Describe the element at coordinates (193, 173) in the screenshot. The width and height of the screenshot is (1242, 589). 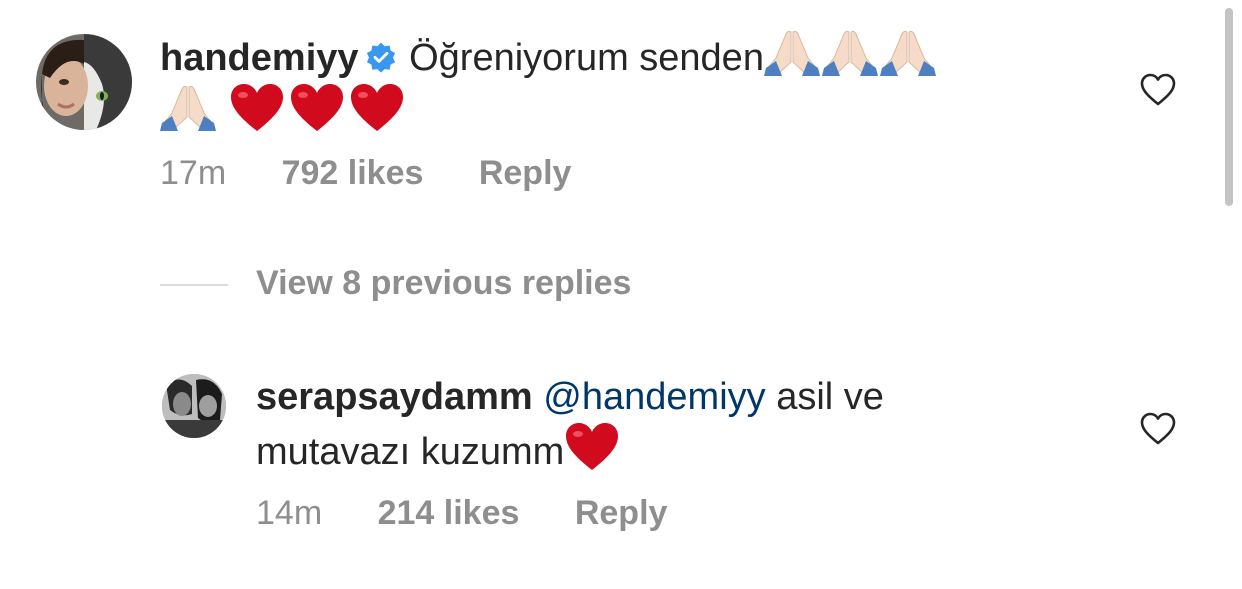
I see `comment-time: 17m` at that location.